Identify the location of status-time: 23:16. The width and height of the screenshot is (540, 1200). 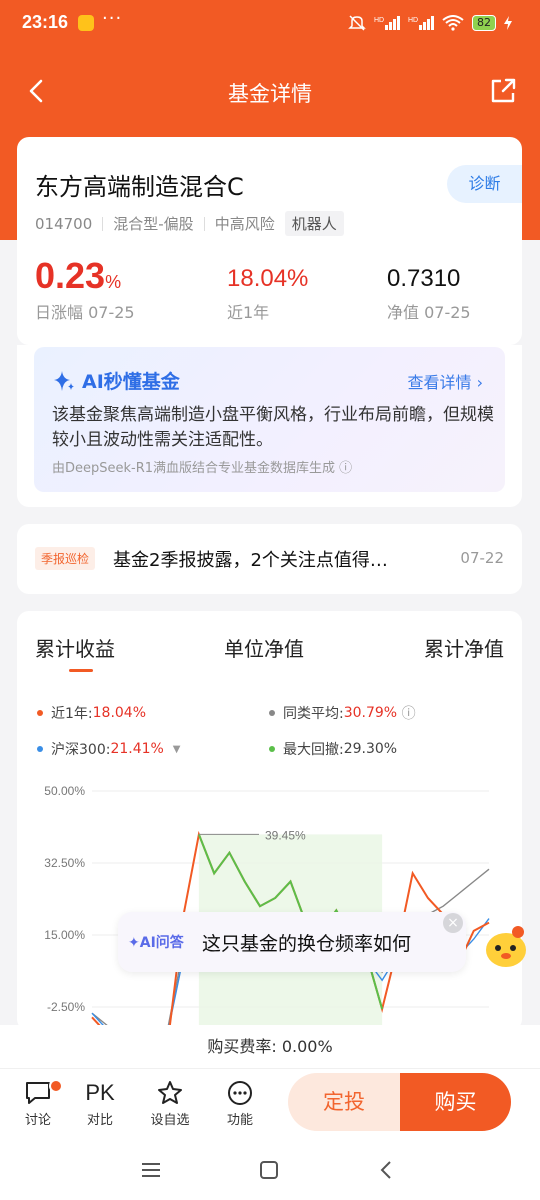
(45, 22).